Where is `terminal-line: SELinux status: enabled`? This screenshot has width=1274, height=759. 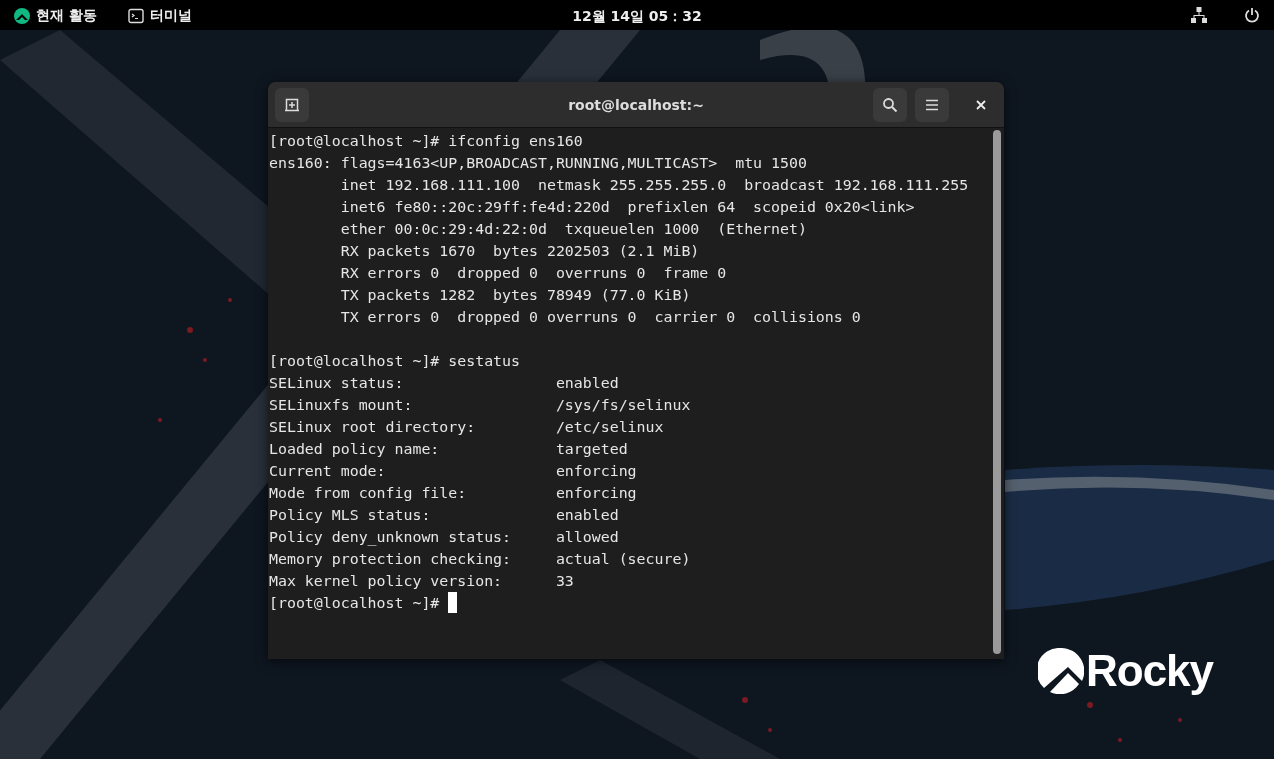 terminal-line: SELinux status: enabled is located at coordinates (444, 383).